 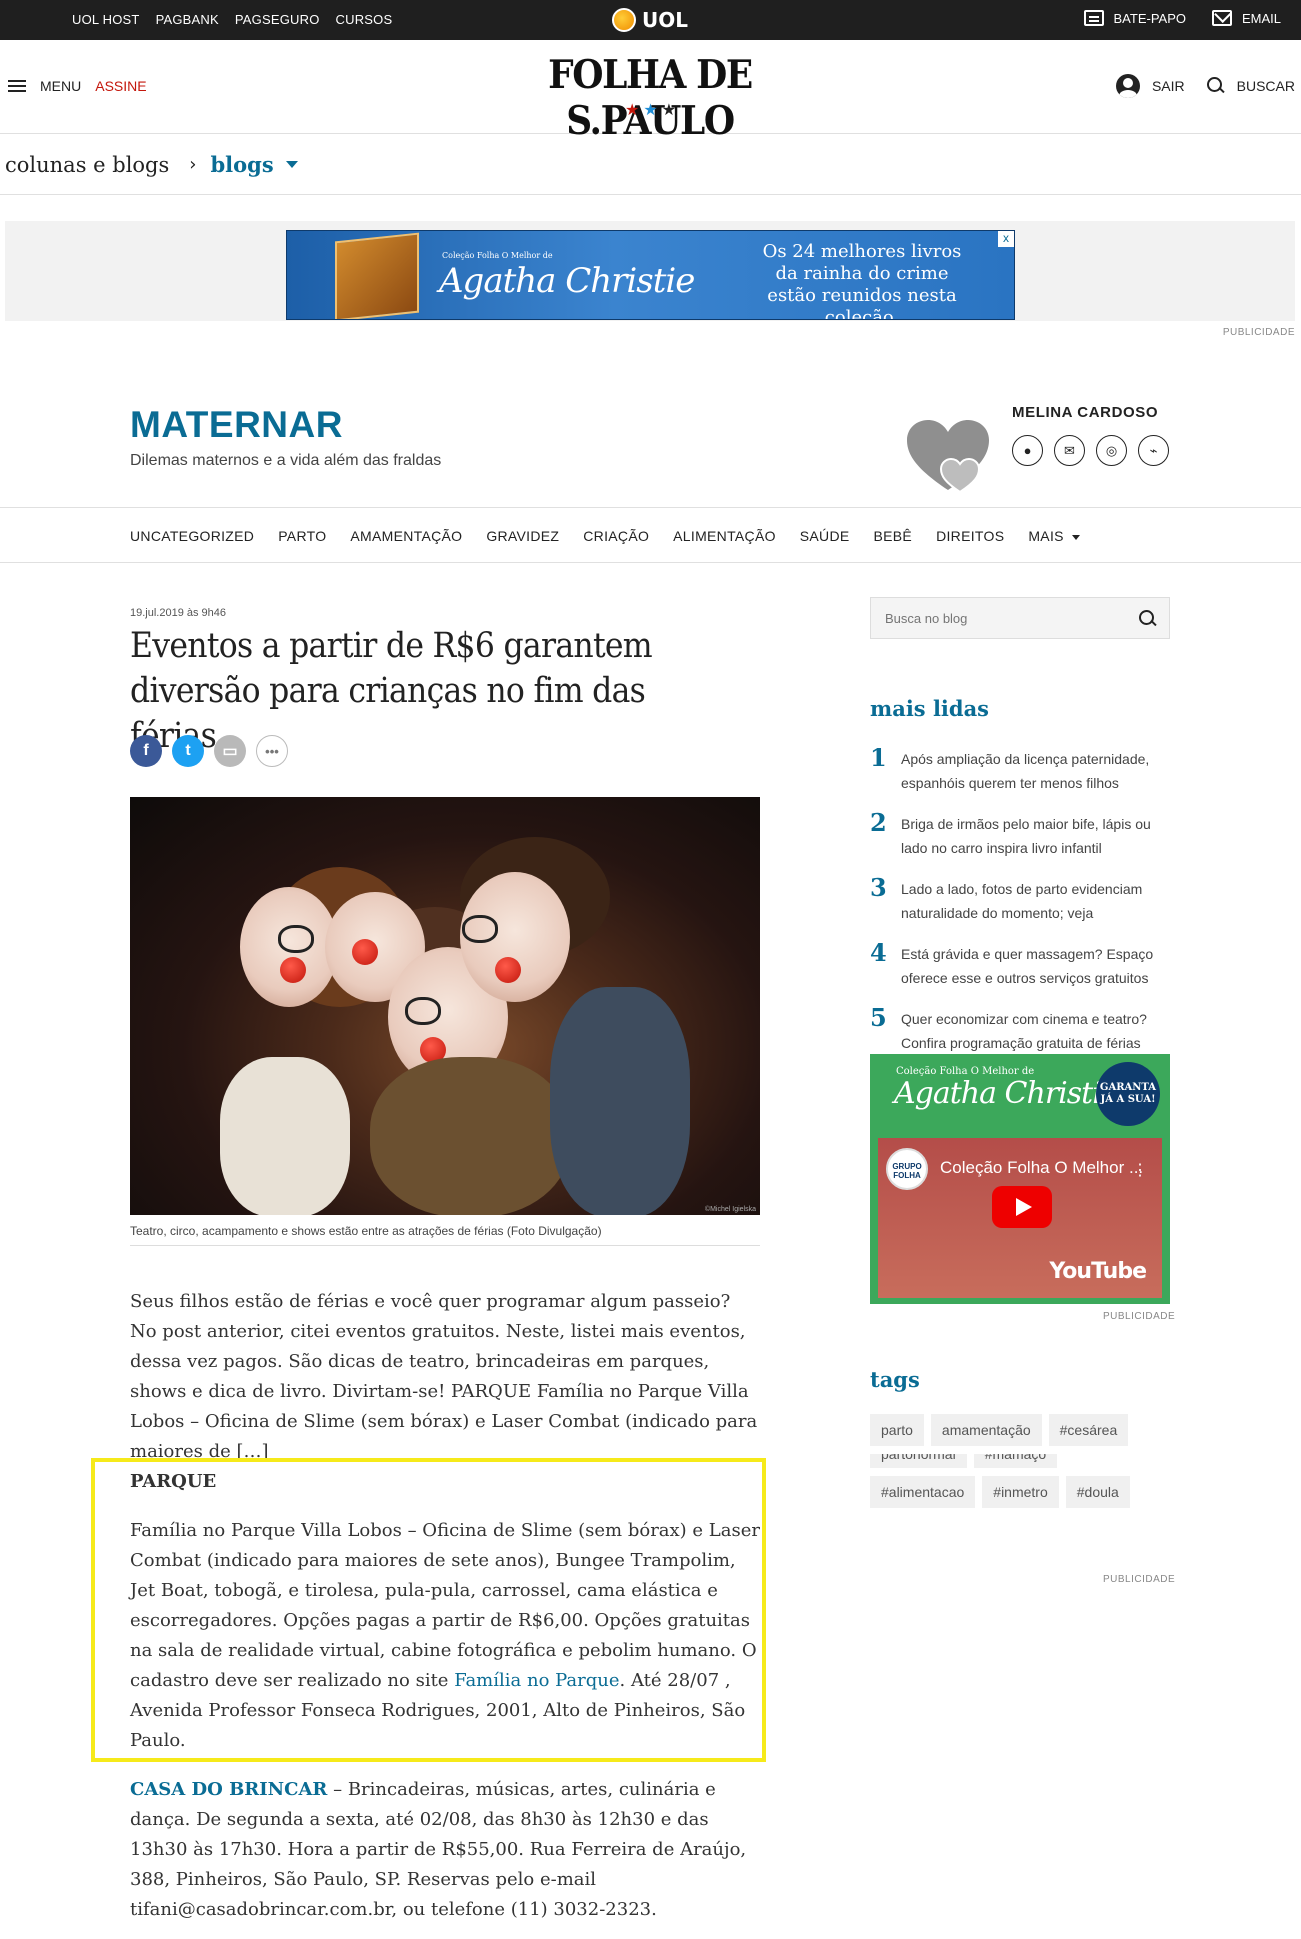 I want to click on top-right-links: BATE-PAPO EMAIL, so click(x=1182, y=18).